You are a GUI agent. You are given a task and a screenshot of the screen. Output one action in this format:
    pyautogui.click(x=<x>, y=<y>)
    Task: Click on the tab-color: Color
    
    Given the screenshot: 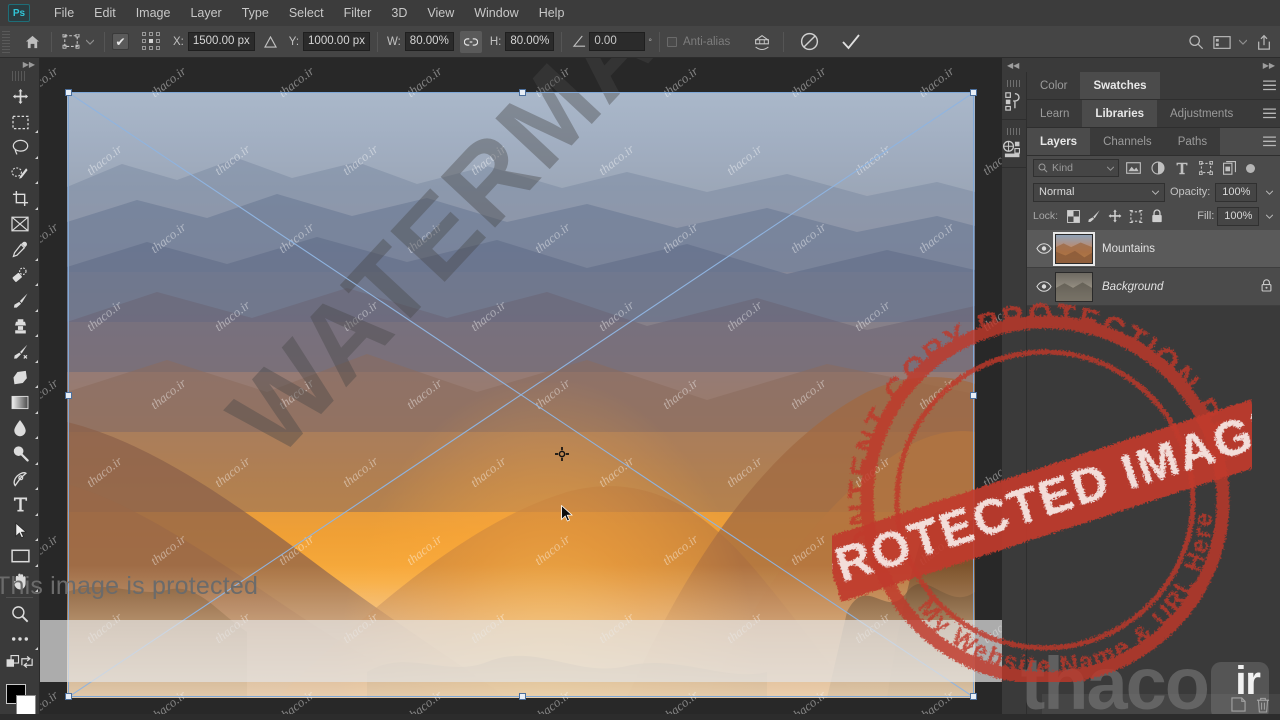 What is the action you would take?
    pyautogui.click(x=1054, y=85)
    